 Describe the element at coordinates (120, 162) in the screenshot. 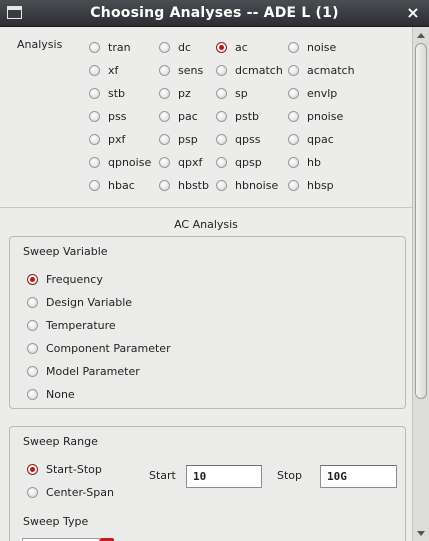

I see `analysis-radio-qpnoise: qpnoise` at that location.